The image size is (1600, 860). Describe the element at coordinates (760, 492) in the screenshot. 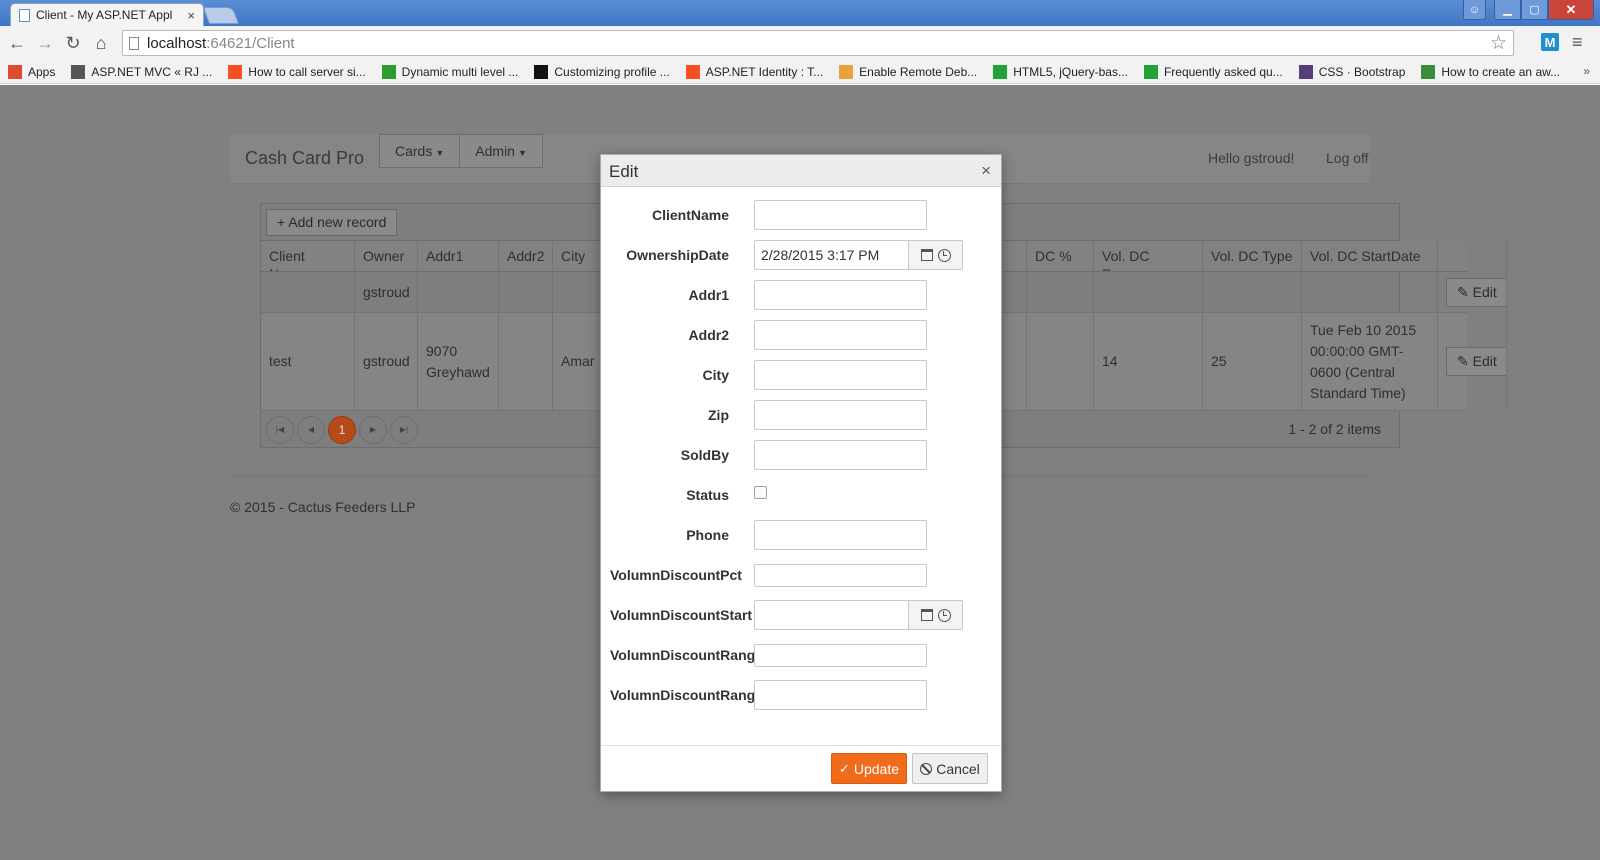

I see `status-checkbox` at that location.